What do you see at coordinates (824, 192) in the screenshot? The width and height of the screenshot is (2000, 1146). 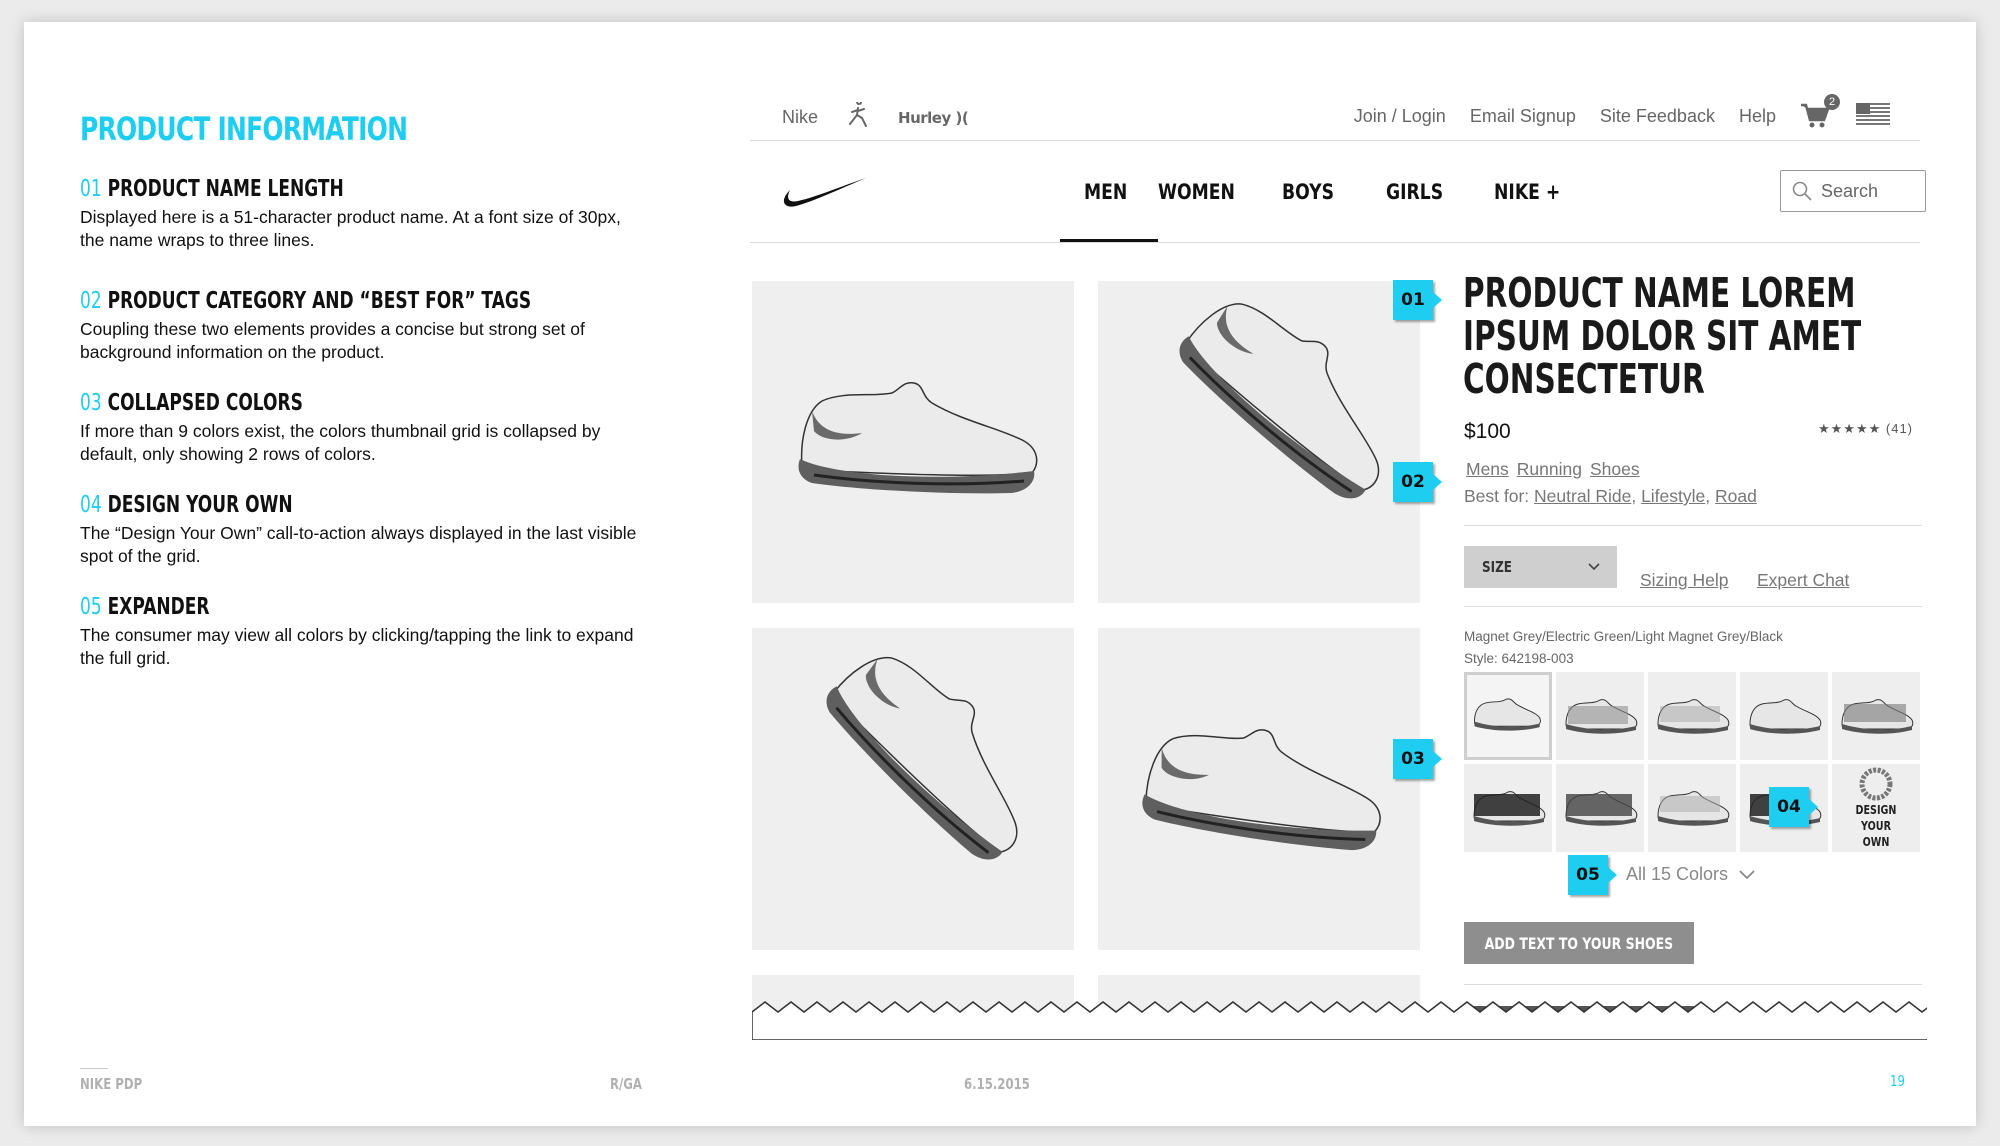 I see `nike-swoosh-logo` at bounding box center [824, 192].